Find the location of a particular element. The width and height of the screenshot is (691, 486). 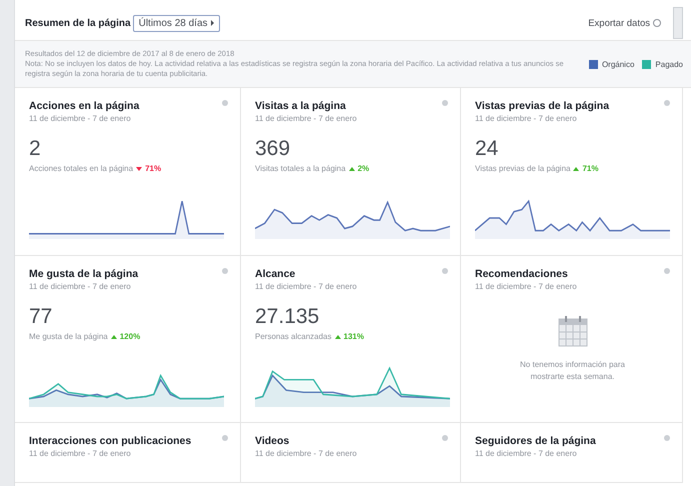

card-title: Visitas a la página is located at coordinates (301, 106).